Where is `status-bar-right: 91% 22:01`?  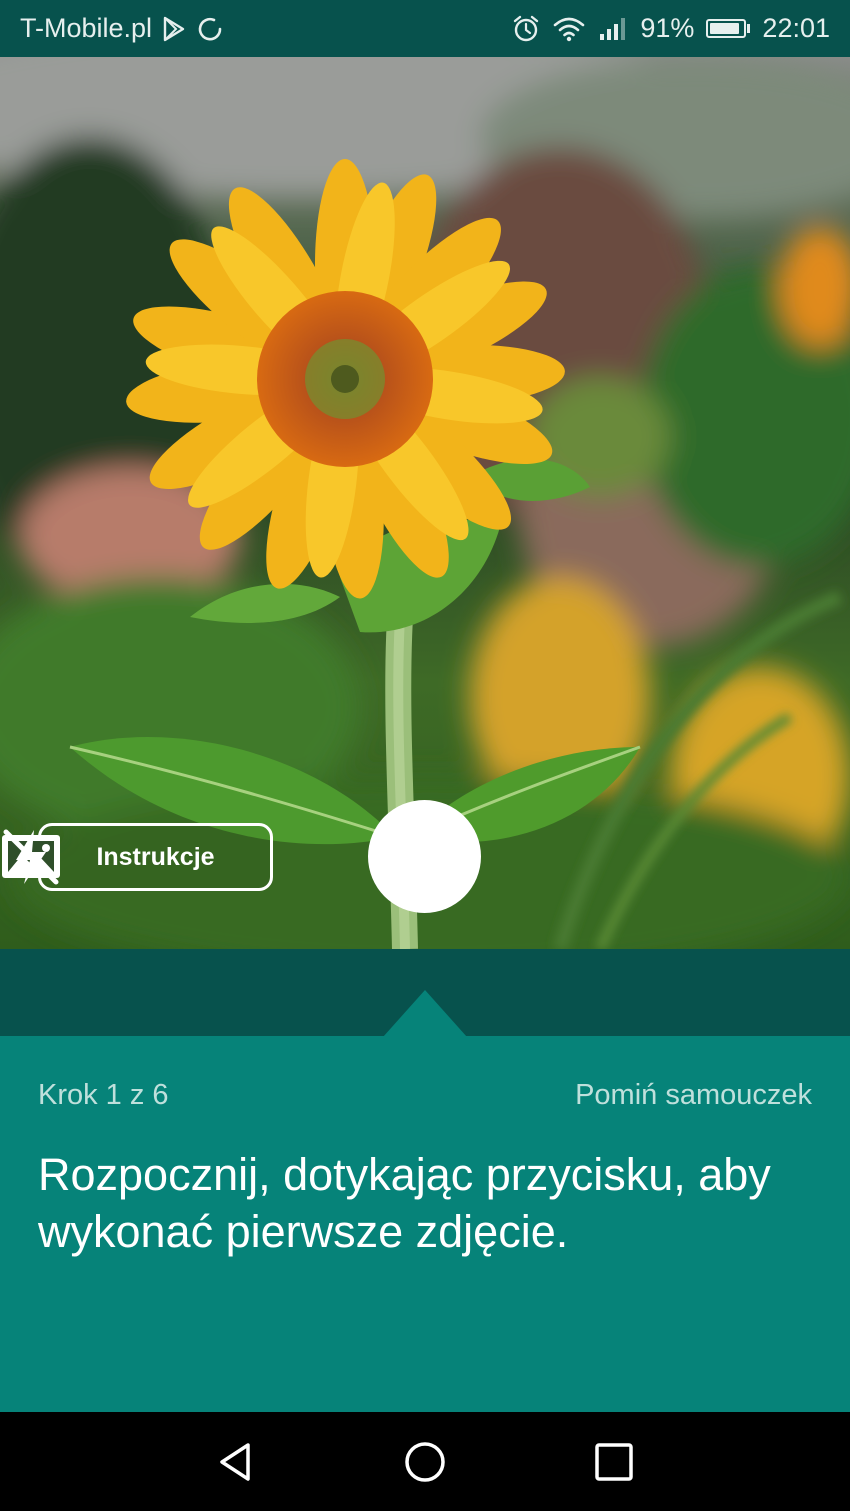 status-bar-right: 91% 22:01 is located at coordinates (671, 28).